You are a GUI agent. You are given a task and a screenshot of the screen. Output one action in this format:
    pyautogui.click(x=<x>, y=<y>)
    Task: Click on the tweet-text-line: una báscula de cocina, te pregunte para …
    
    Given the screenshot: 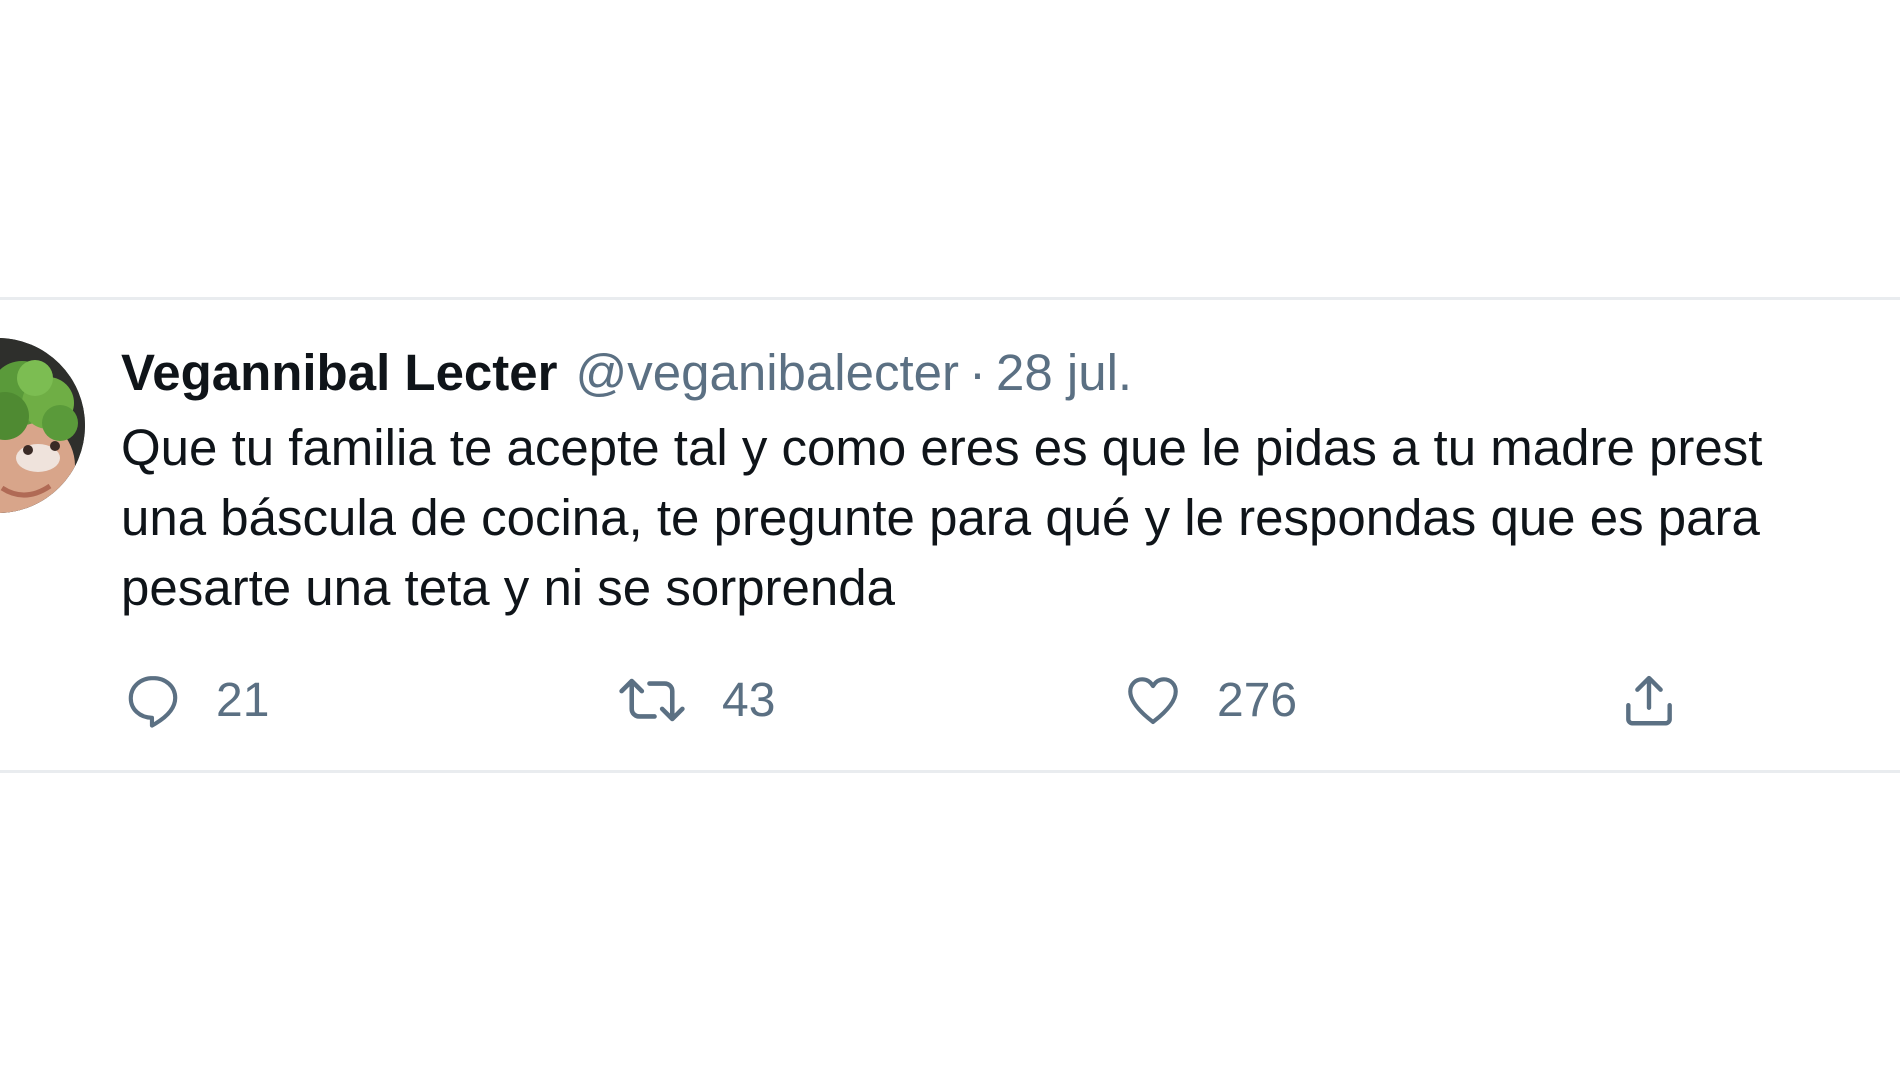 What is the action you would take?
    pyautogui.click(x=940, y=517)
    